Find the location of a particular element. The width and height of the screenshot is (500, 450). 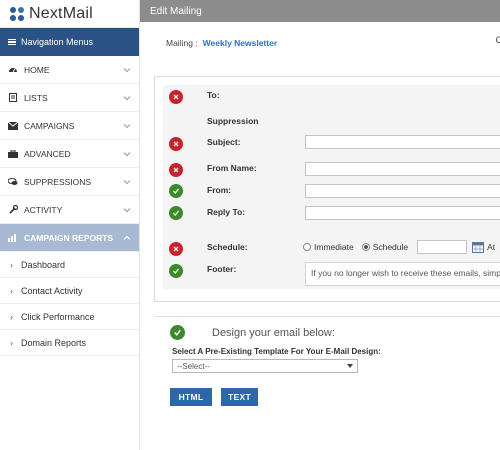

schedule-option-label: Schedule is located at coordinates (390, 247).